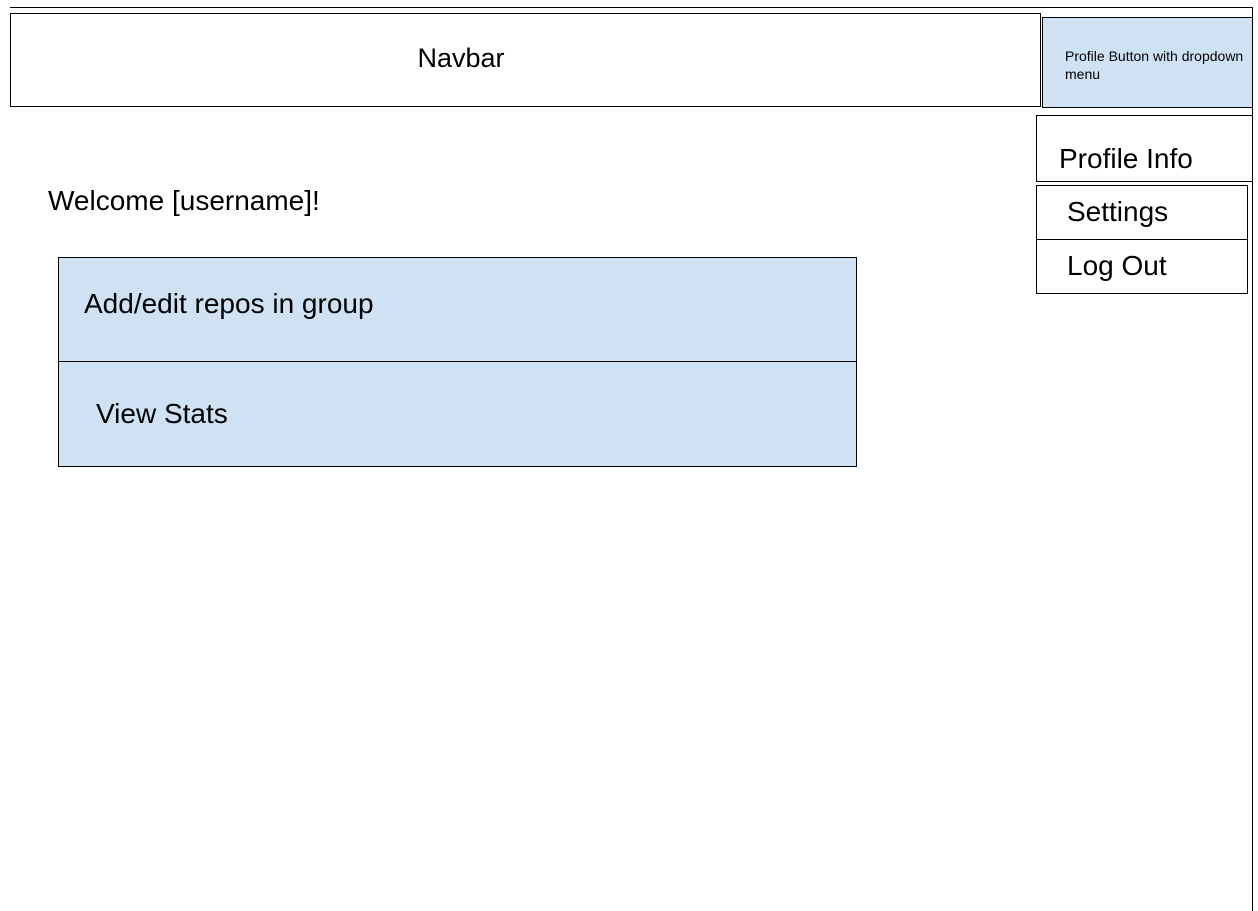 The height and width of the screenshot is (911, 1258). I want to click on right-border-line, so click(1252, 459).